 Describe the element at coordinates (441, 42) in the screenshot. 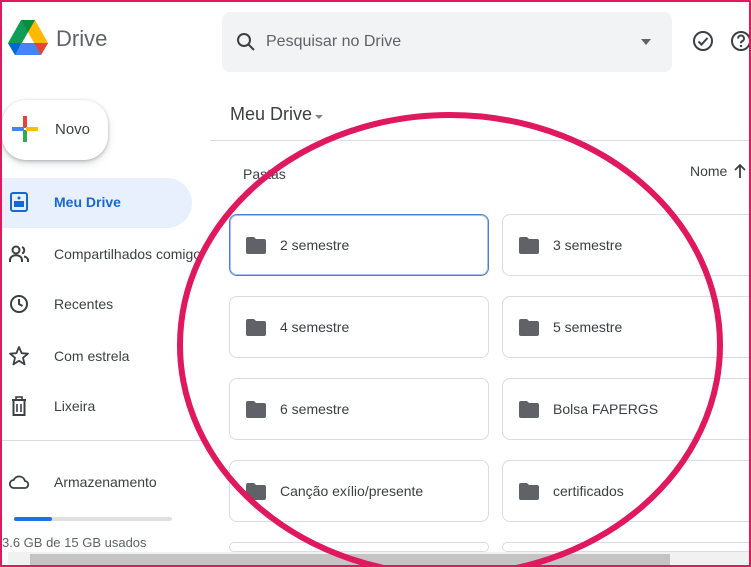

I see `search-input` at that location.